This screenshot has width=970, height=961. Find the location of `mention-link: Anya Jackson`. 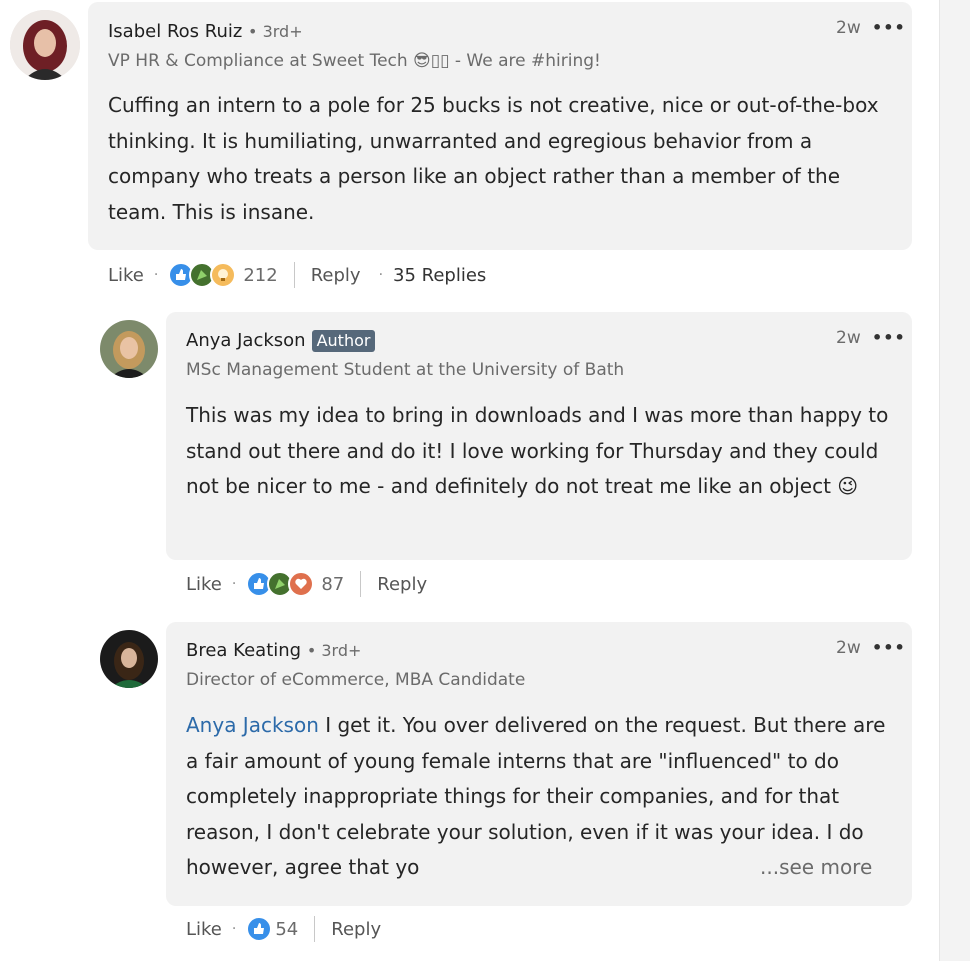

mention-link: Anya Jackson is located at coordinates (252, 725).